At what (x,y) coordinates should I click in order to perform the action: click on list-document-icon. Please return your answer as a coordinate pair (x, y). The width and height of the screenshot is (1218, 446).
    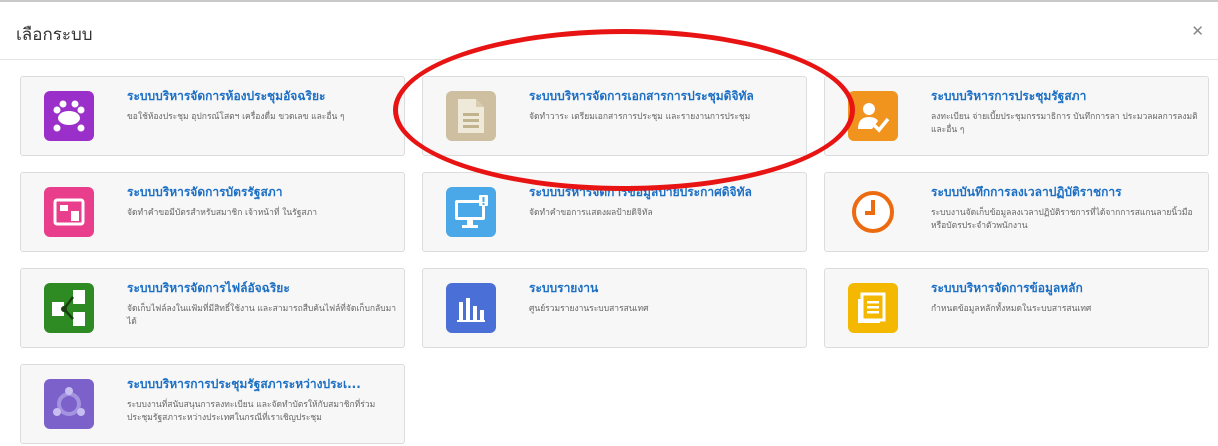
    Looking at the image, I should click on (873, 308).